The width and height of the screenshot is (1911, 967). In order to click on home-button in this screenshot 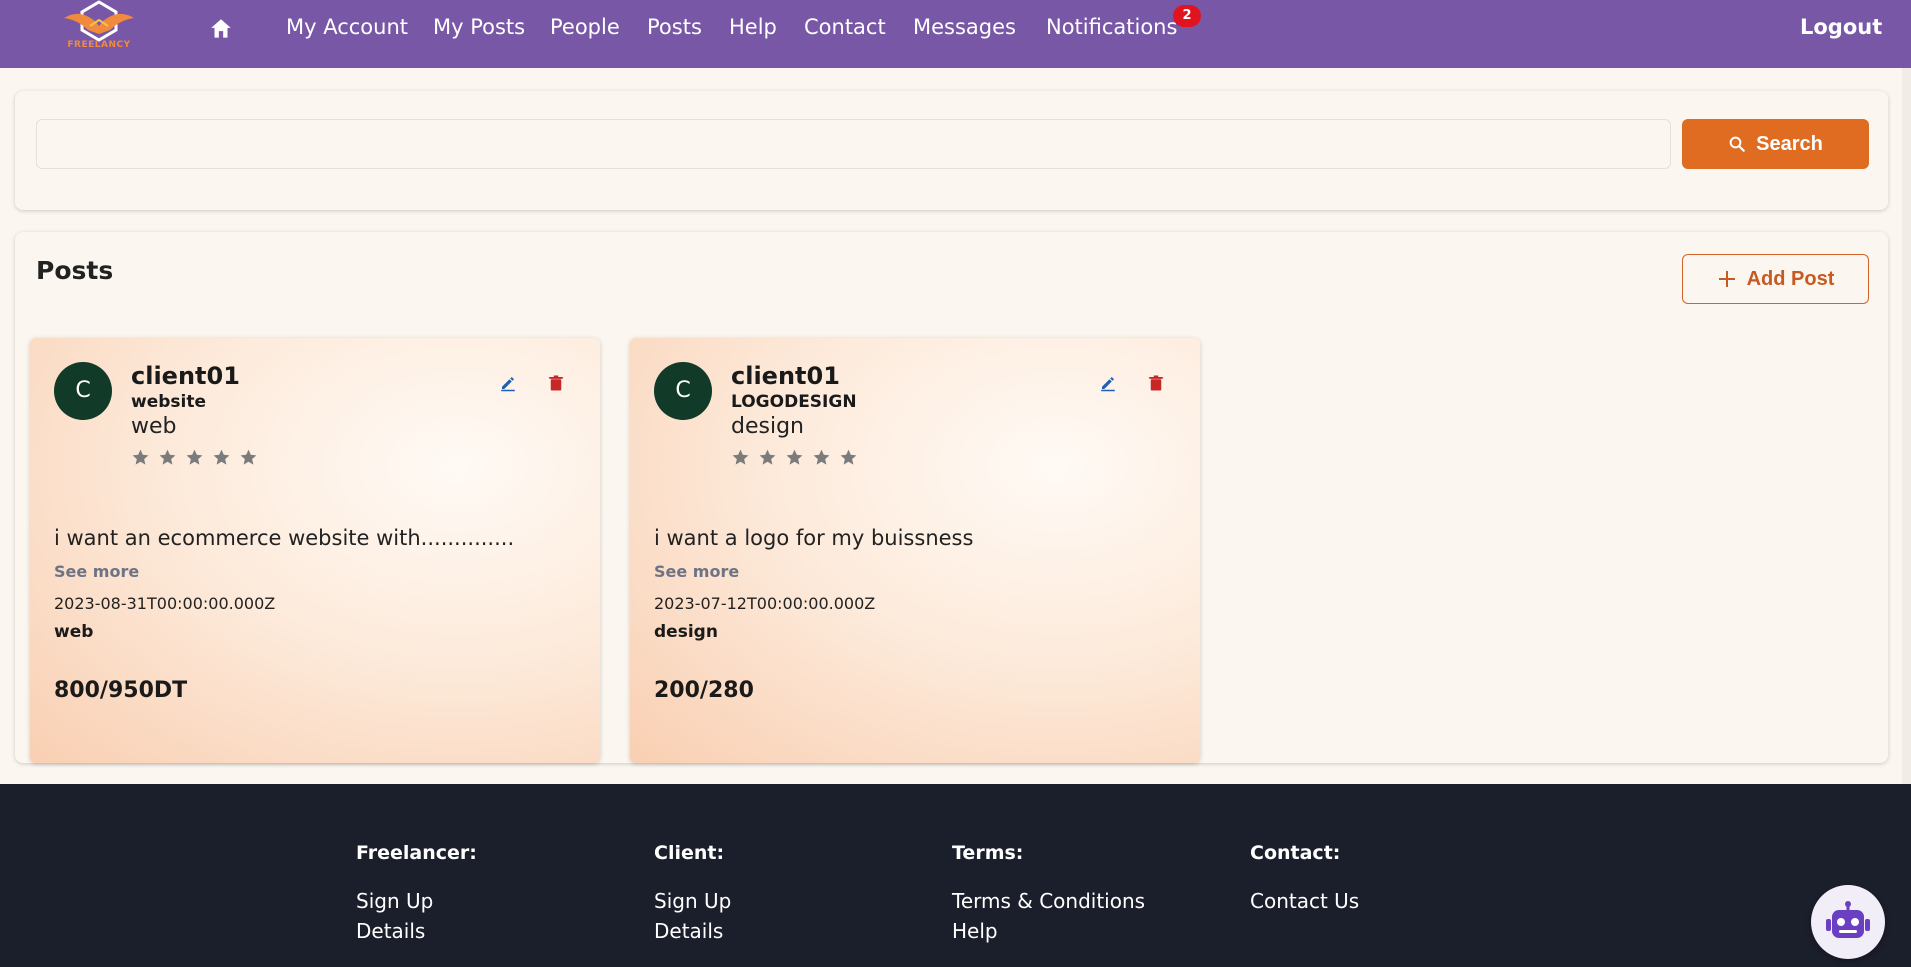, I will do `click(221, 29)`.